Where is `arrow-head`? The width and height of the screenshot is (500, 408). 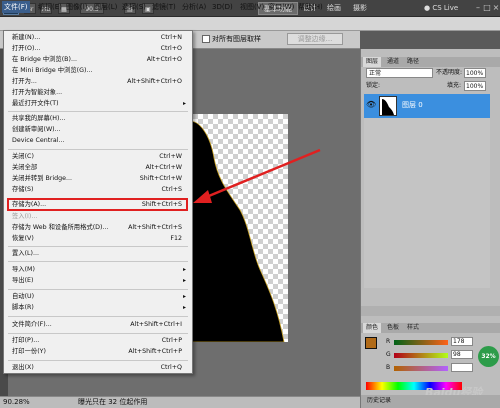 arrow-head is located at coordinates (202, 196).